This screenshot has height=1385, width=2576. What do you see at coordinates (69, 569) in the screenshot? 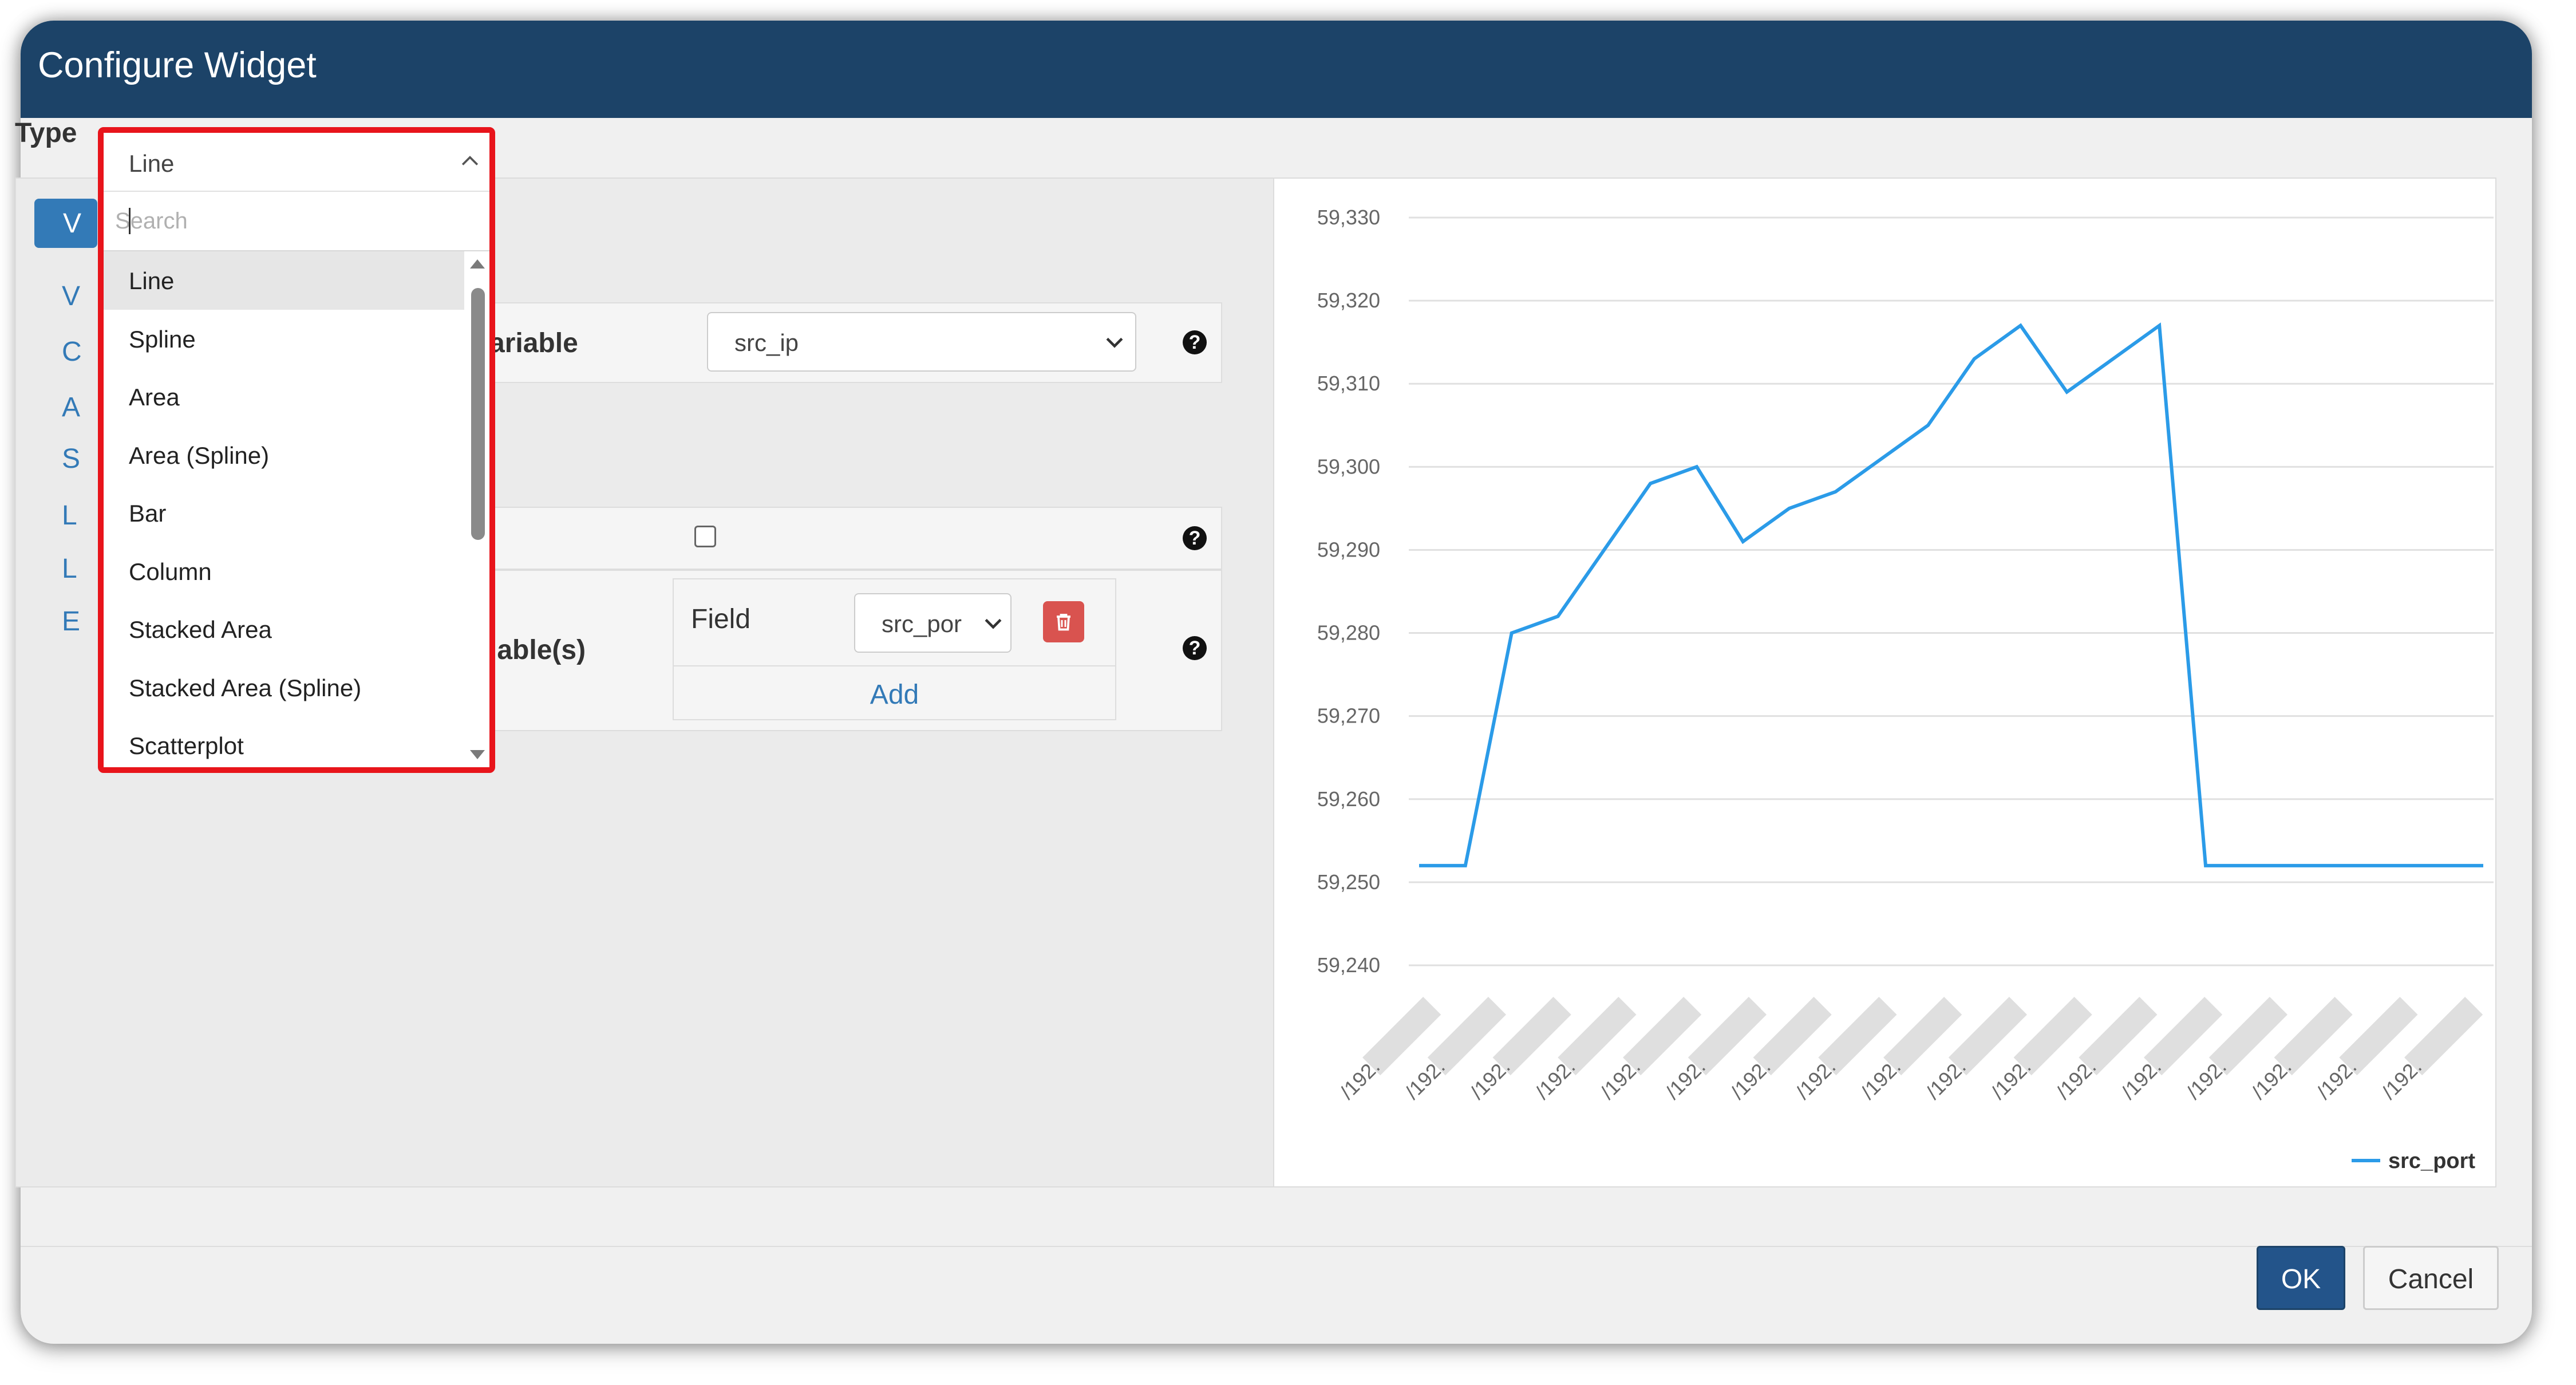
I see `sidebar-item-6: L` at bounding box center [69, 569].